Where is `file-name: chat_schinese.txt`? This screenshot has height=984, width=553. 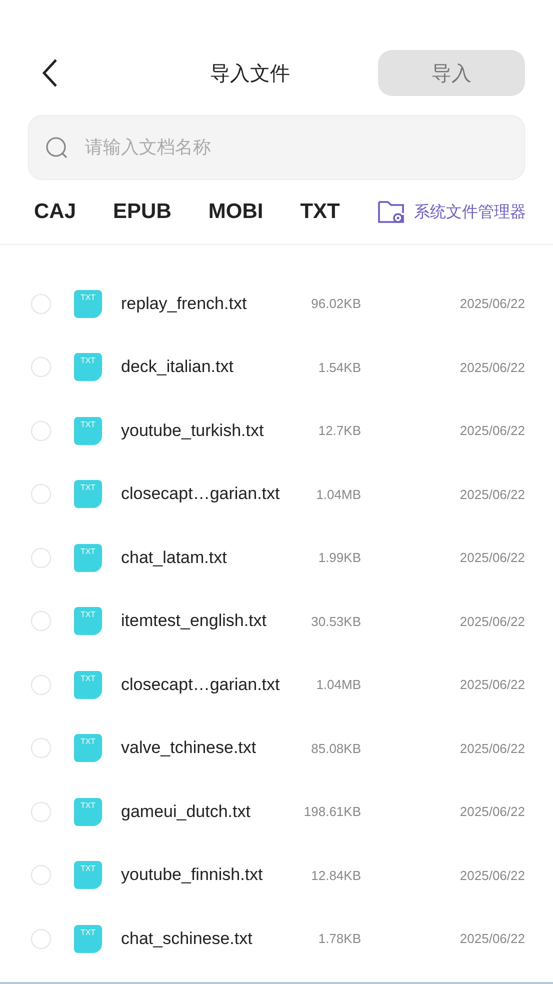
file-name: chat_schinese.txt is located at coordinates (211, 938).